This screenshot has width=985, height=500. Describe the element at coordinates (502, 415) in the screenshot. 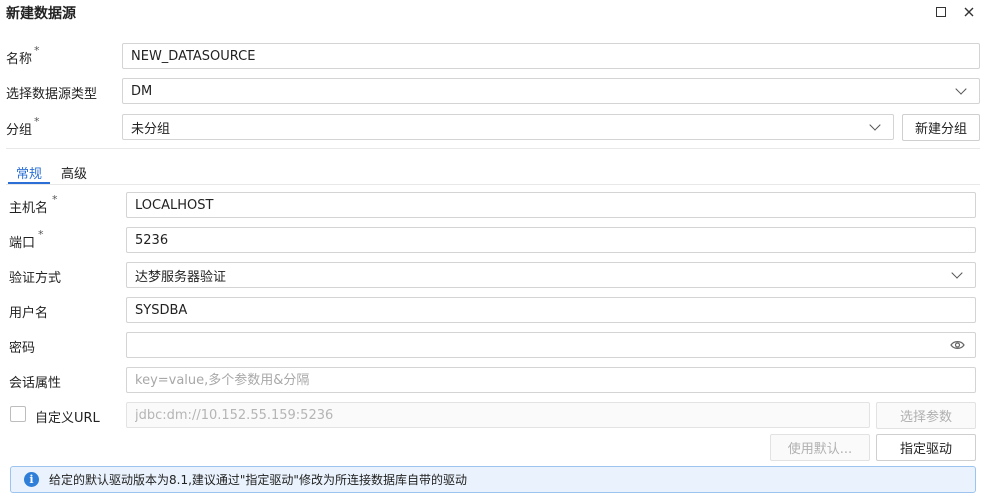

I see `custom-url-input` at that location.